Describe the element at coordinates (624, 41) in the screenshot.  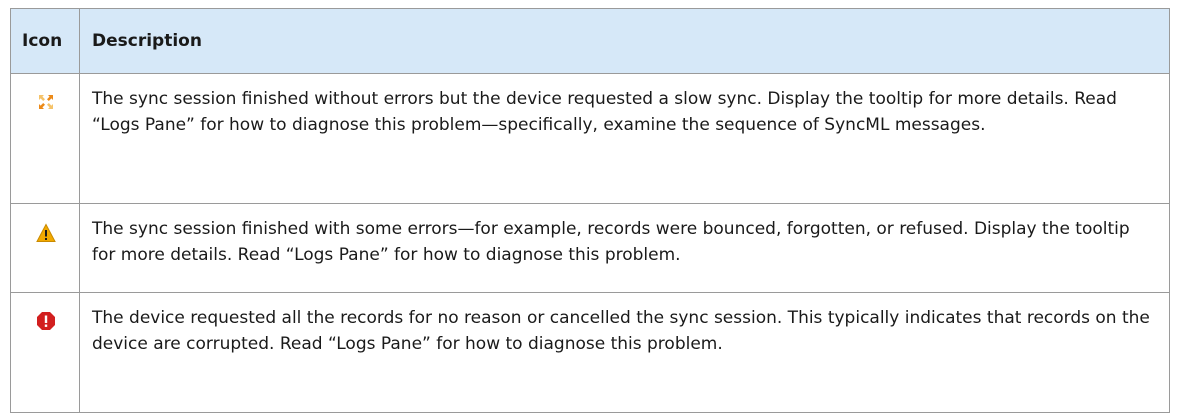
I see `column-header-description: Description` at that location.